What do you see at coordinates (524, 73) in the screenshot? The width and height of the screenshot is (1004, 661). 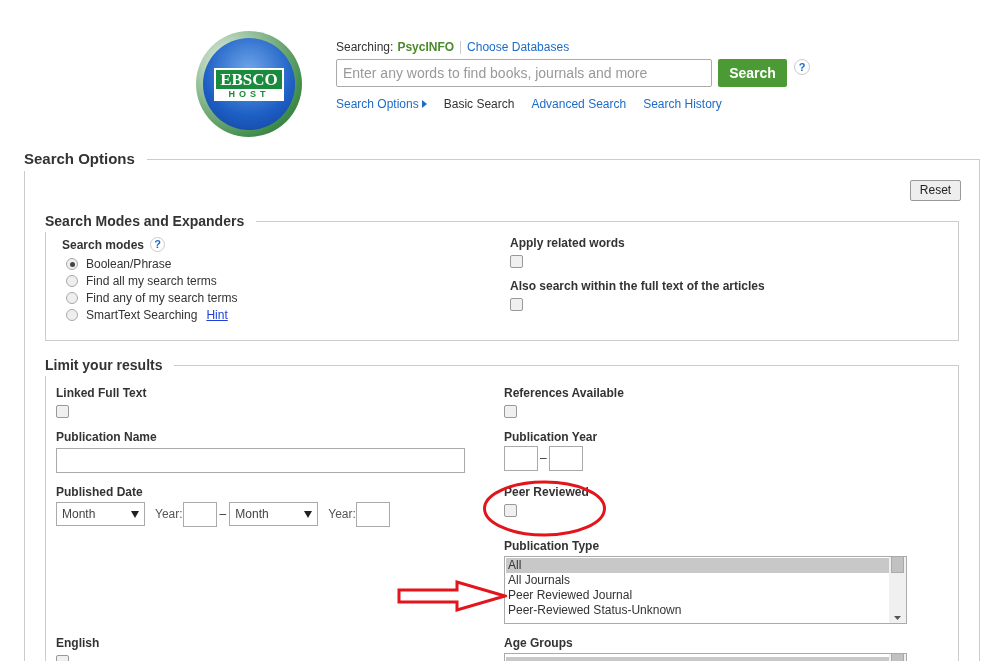 I see `search-field: Enter any words to find books, journals and more` at bounding box center [524, 73].